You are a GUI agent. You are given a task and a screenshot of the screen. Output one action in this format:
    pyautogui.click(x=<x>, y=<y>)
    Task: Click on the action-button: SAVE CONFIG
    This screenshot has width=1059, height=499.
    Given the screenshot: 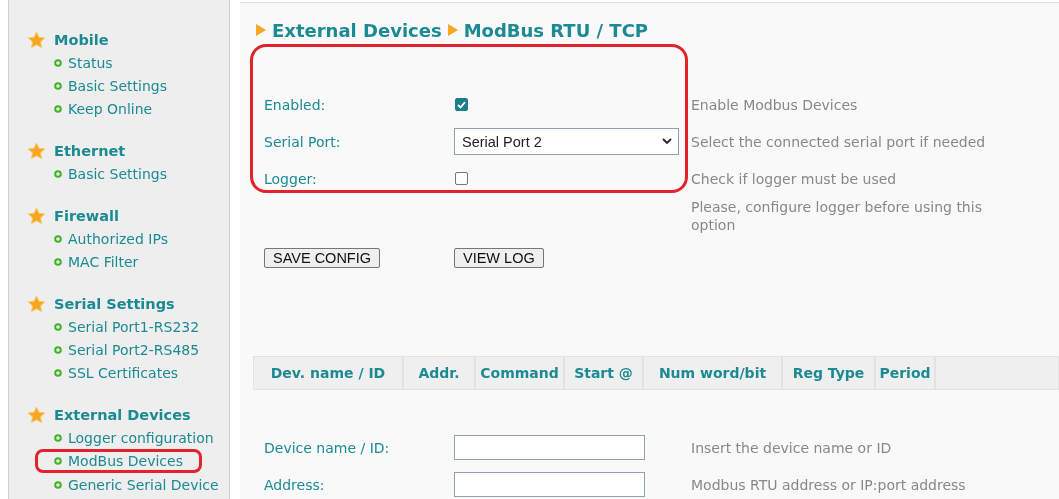 What is the action you would take?
    pyautogui.click(x=322, y=258)
    